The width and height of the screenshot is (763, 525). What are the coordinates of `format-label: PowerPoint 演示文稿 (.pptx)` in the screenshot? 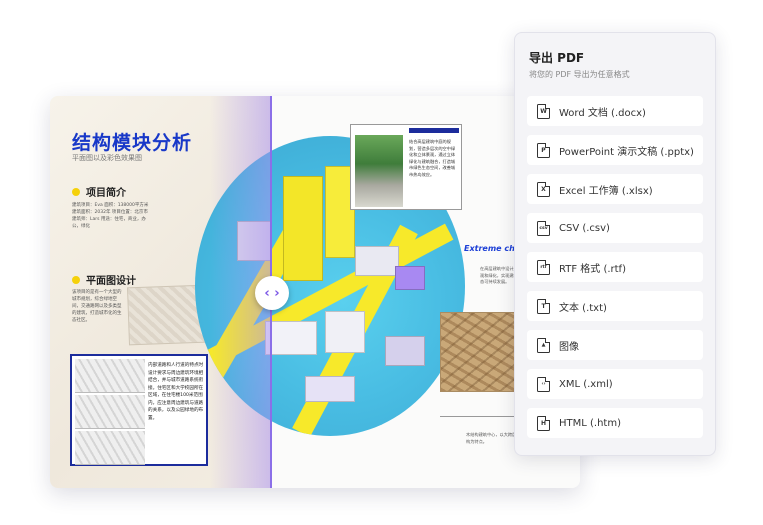 It's located at (626, 152).